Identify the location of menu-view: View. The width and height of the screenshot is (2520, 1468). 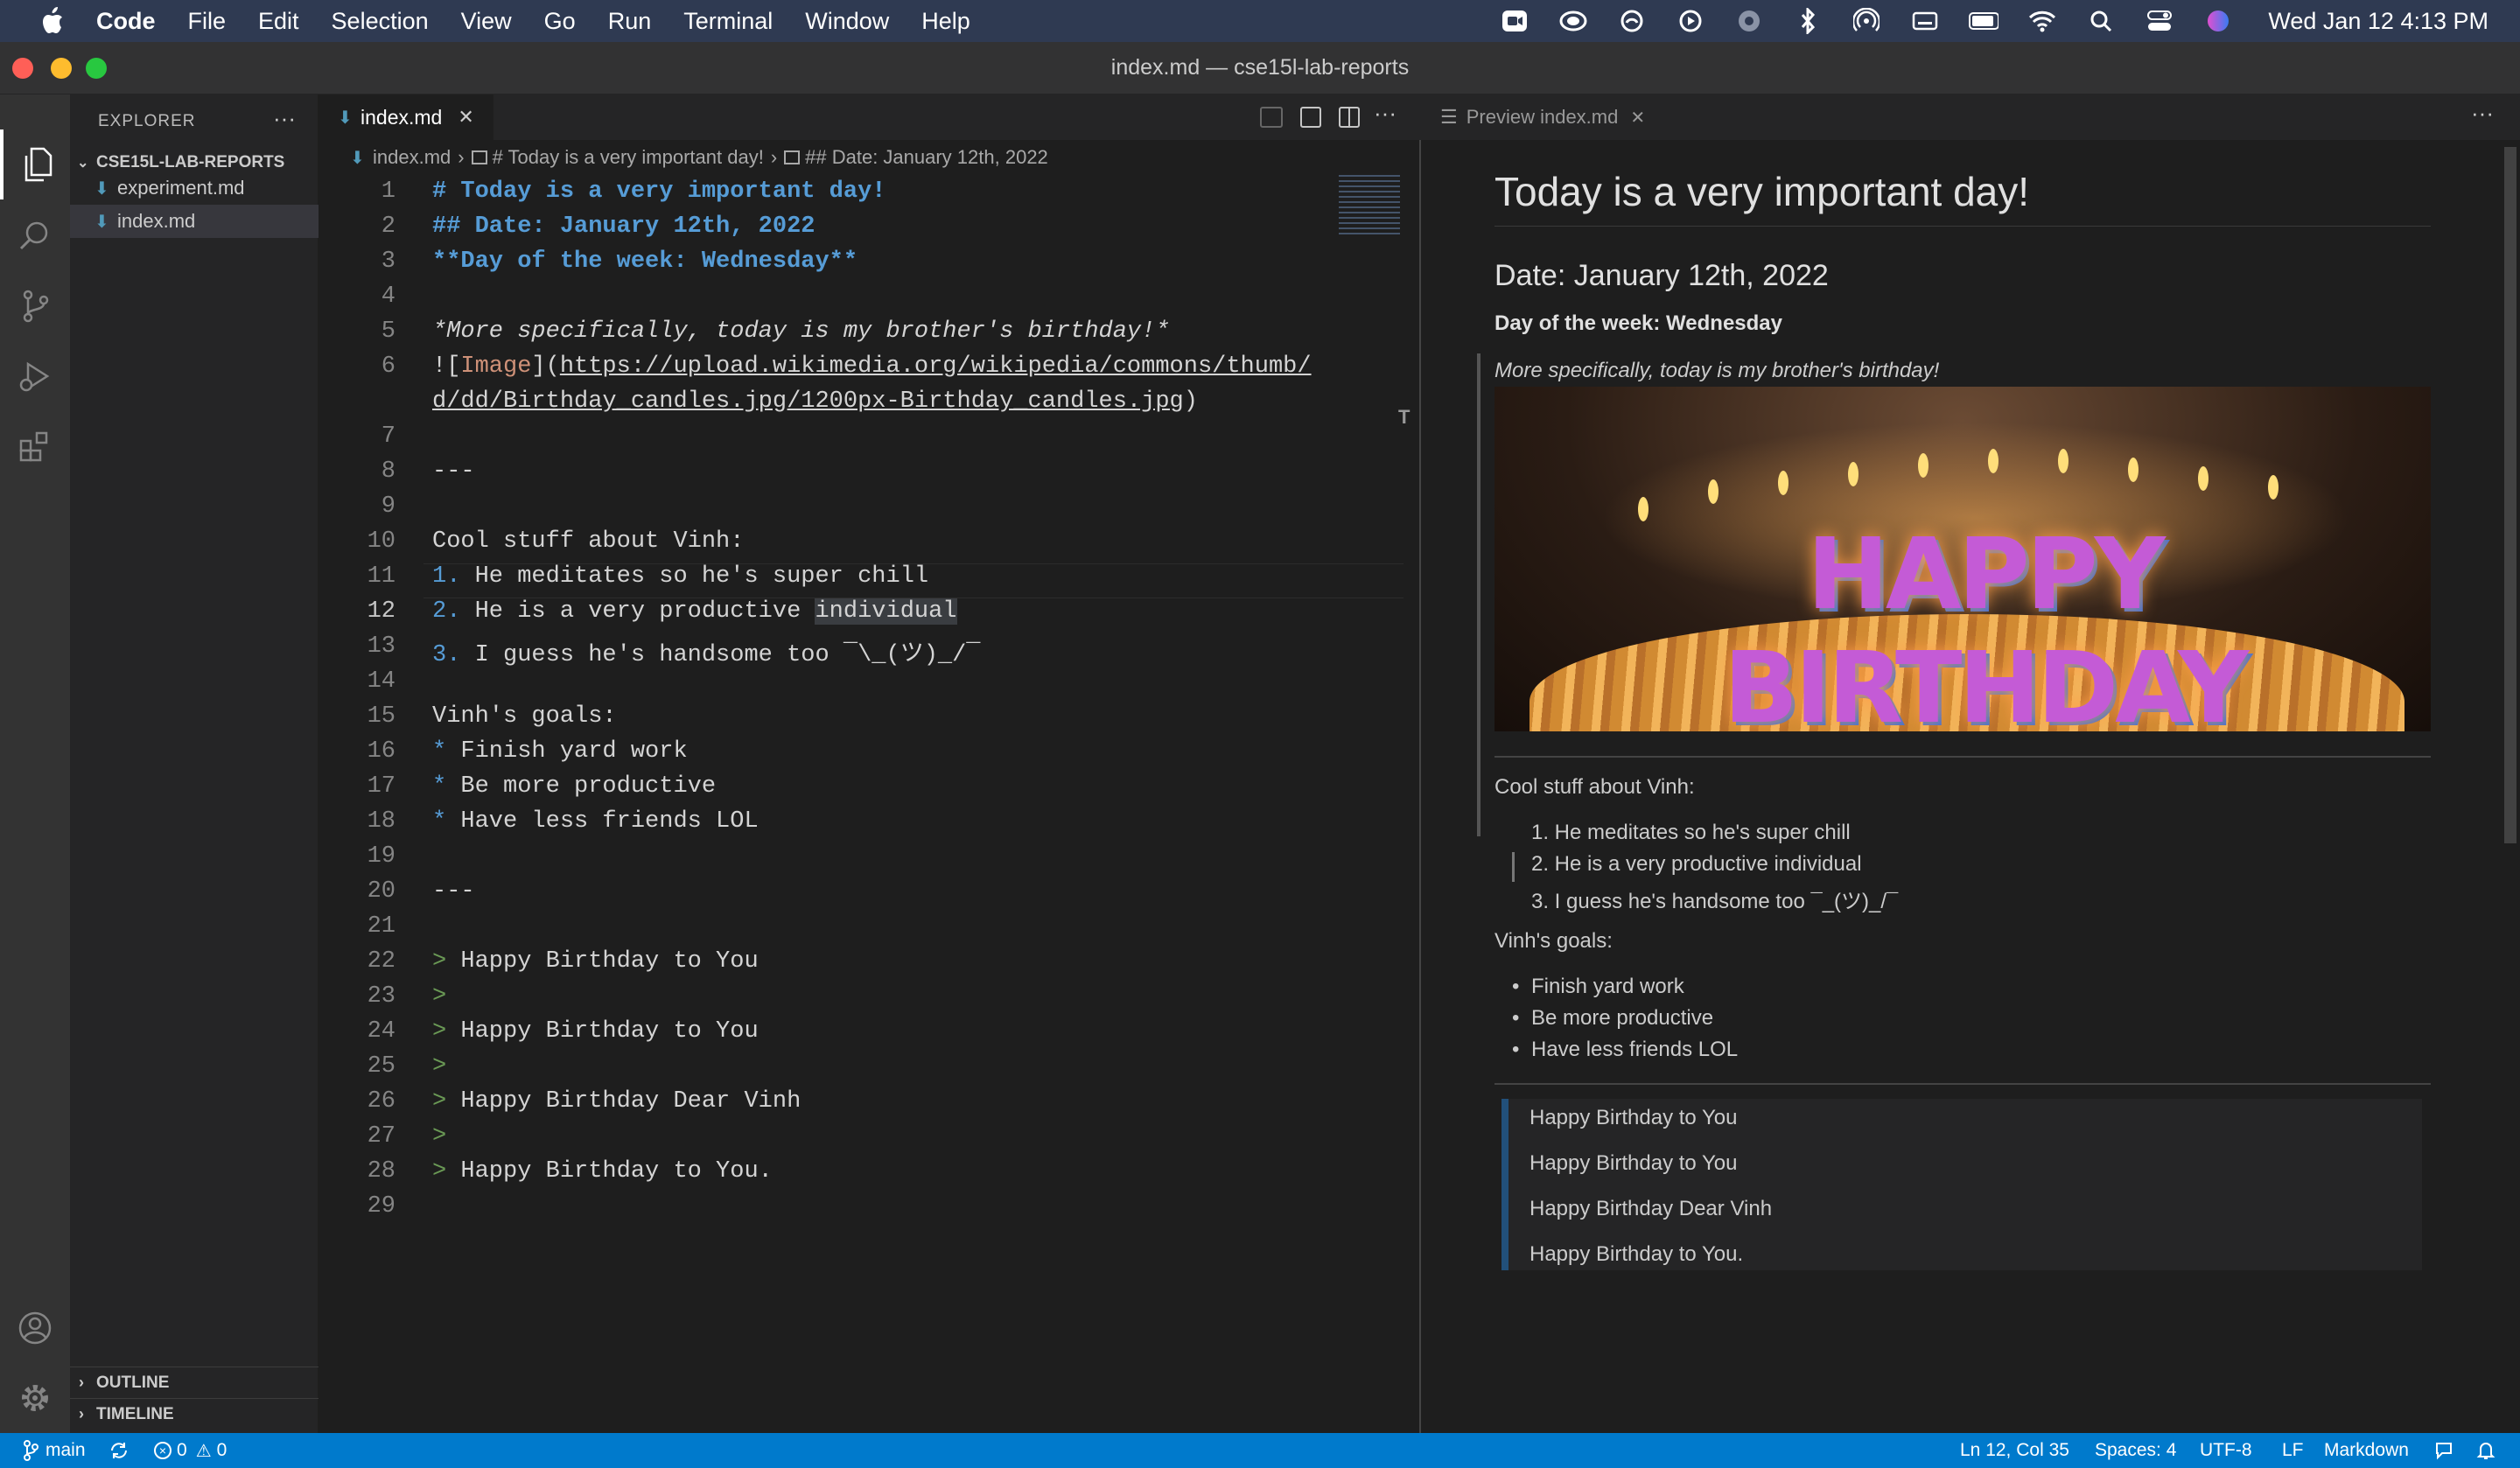
(486, 21).